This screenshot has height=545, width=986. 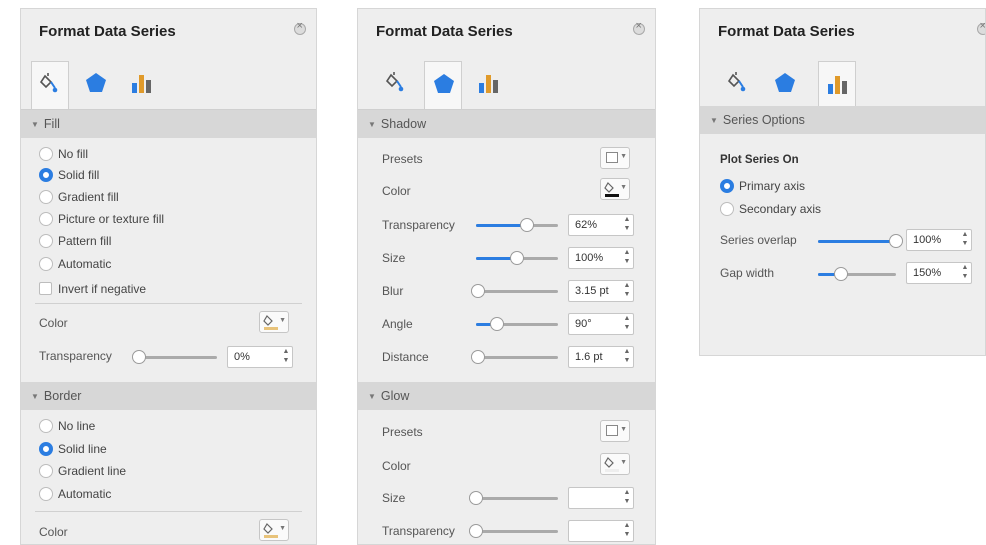 I want to click on section-header-series-options: ▼ Series Options, so click(x=842, y=120).